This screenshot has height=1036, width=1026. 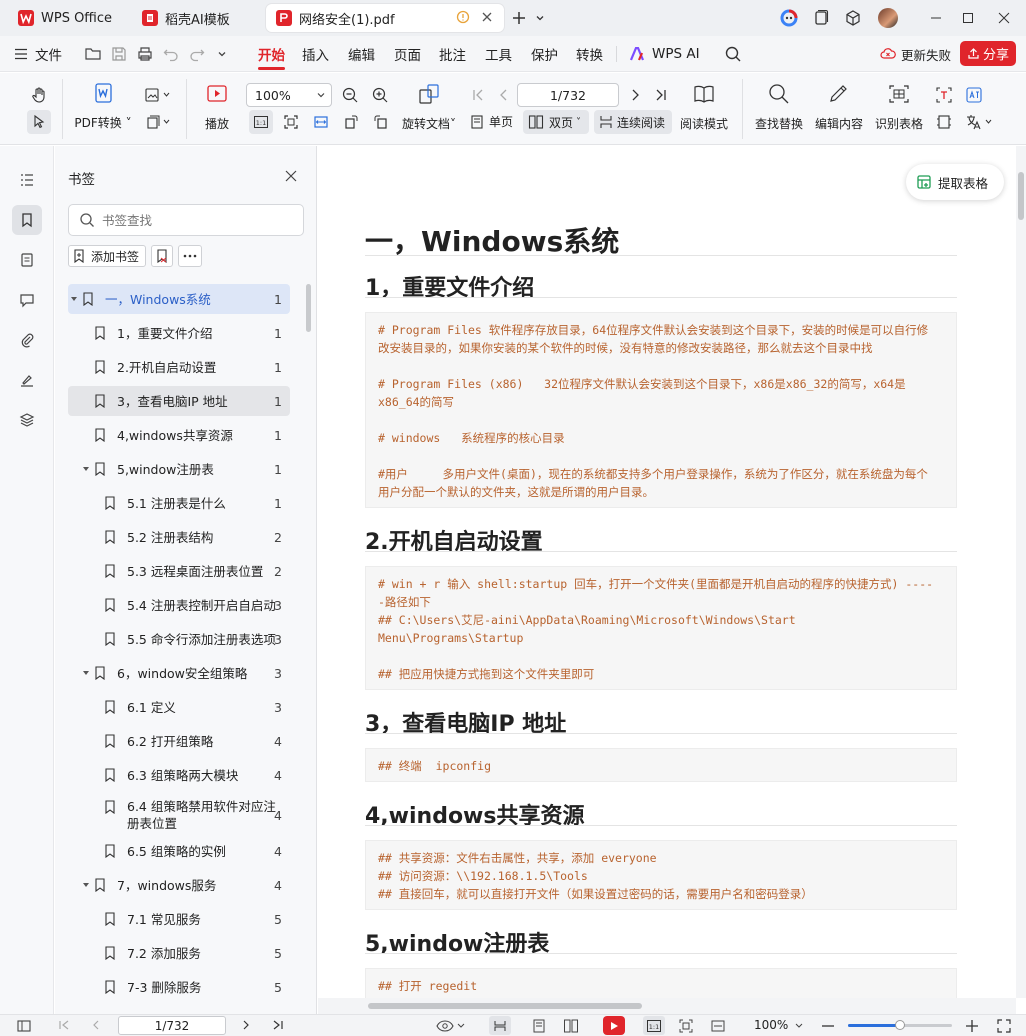 I want to click on tab-pdf-active: 网络安全(1).pdf, so click(x=385, y=18).